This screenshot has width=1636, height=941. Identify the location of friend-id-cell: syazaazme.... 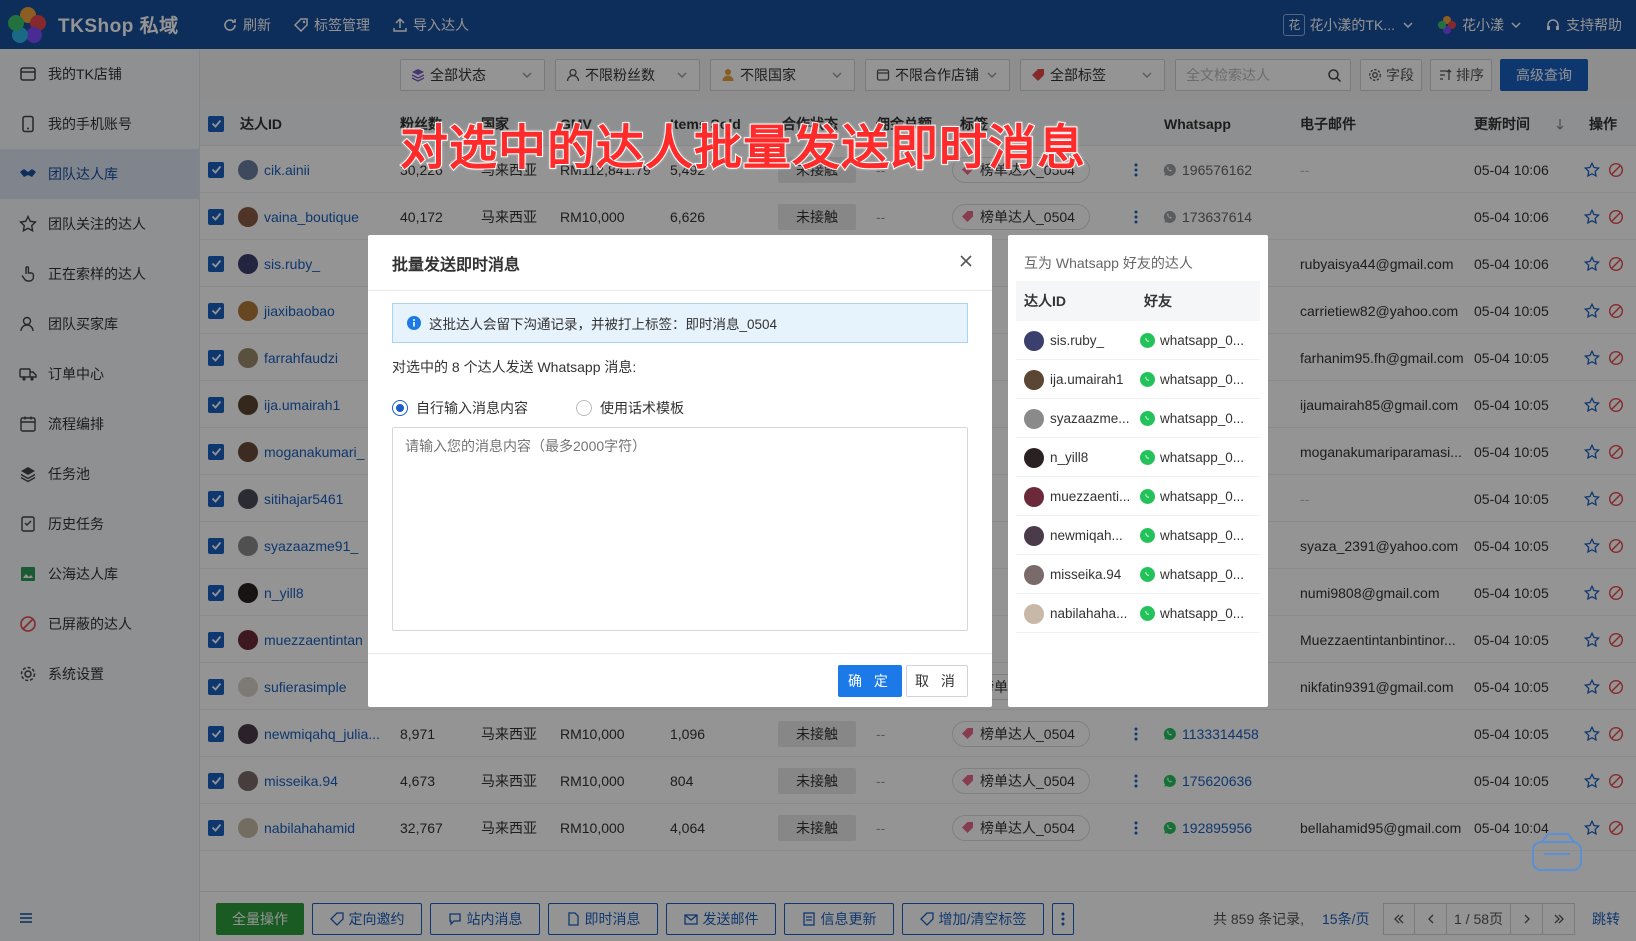
(1077, 418).